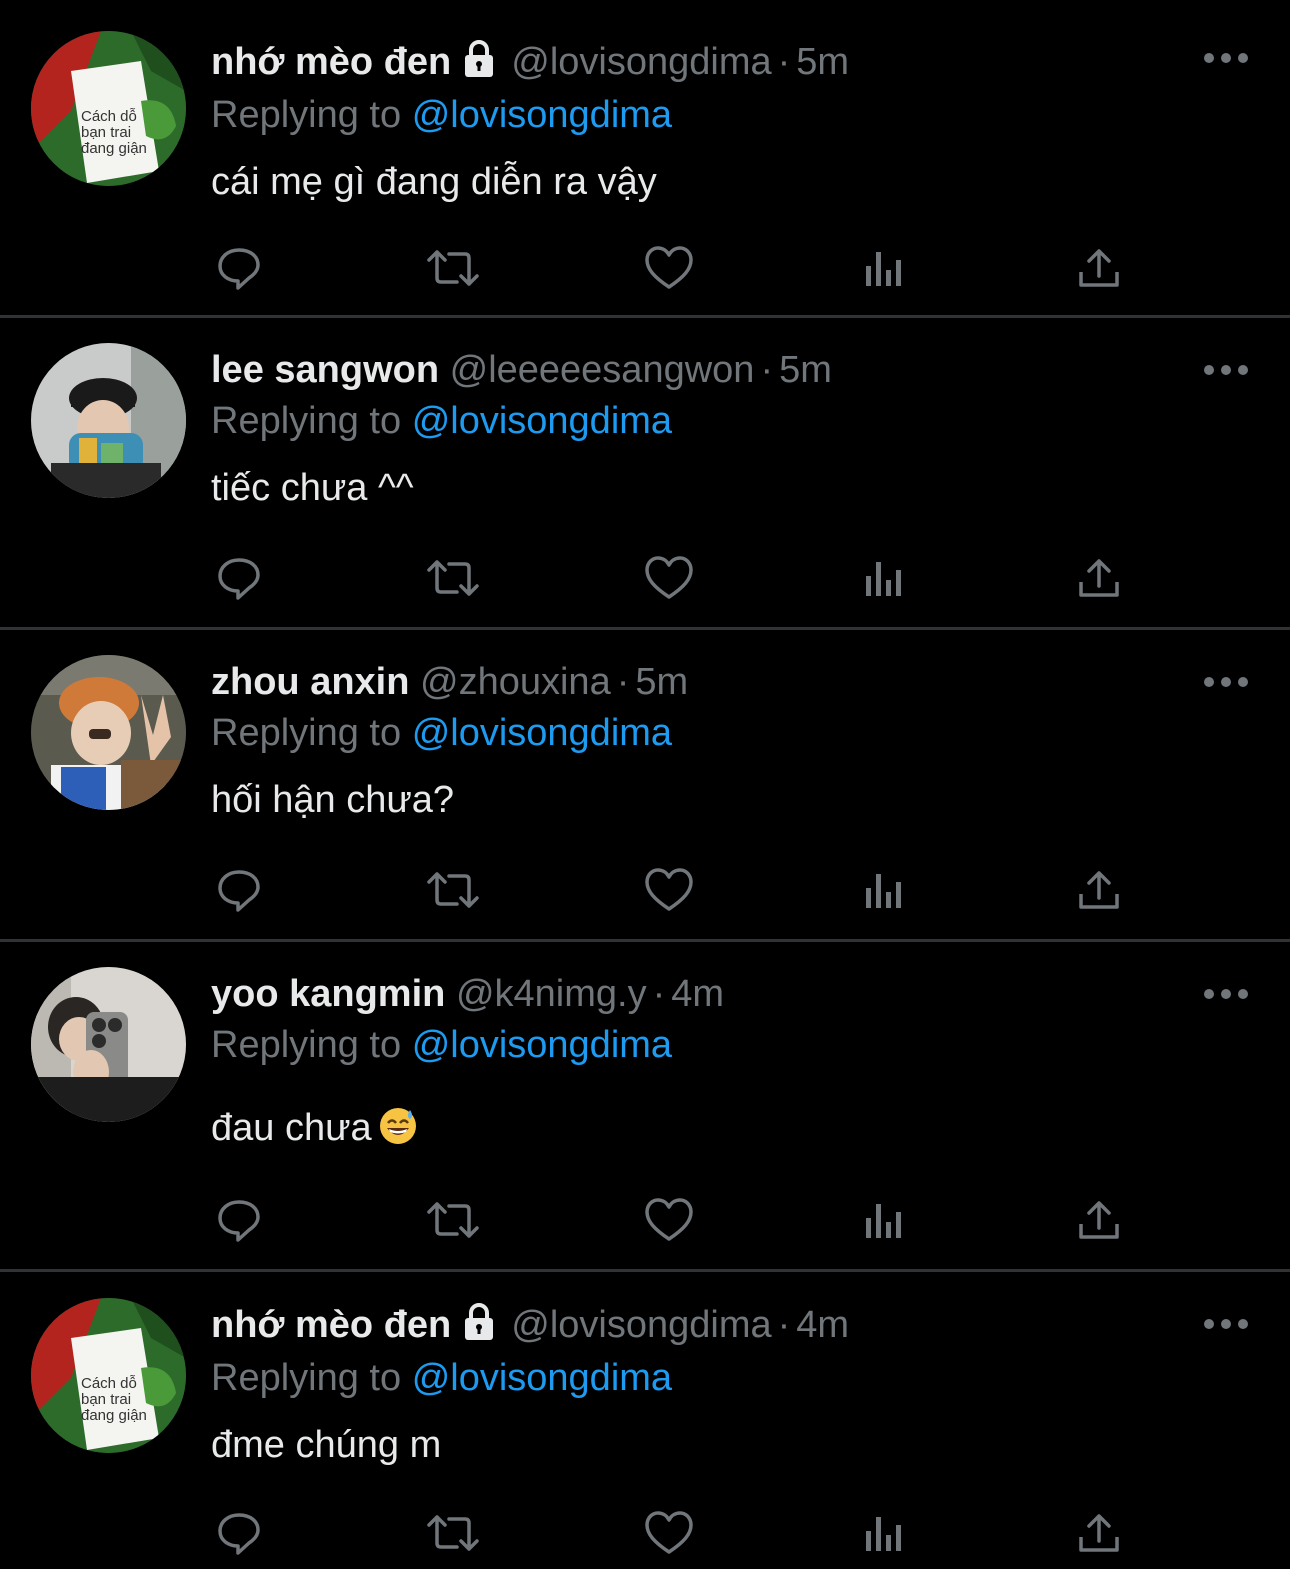 The width and height of the screenshot is (1290, 1569). What do you see at coordinates (602, 370) in the screenshot?
I see `handle: @leeeeesangwon` at bounding box center [602, 370].